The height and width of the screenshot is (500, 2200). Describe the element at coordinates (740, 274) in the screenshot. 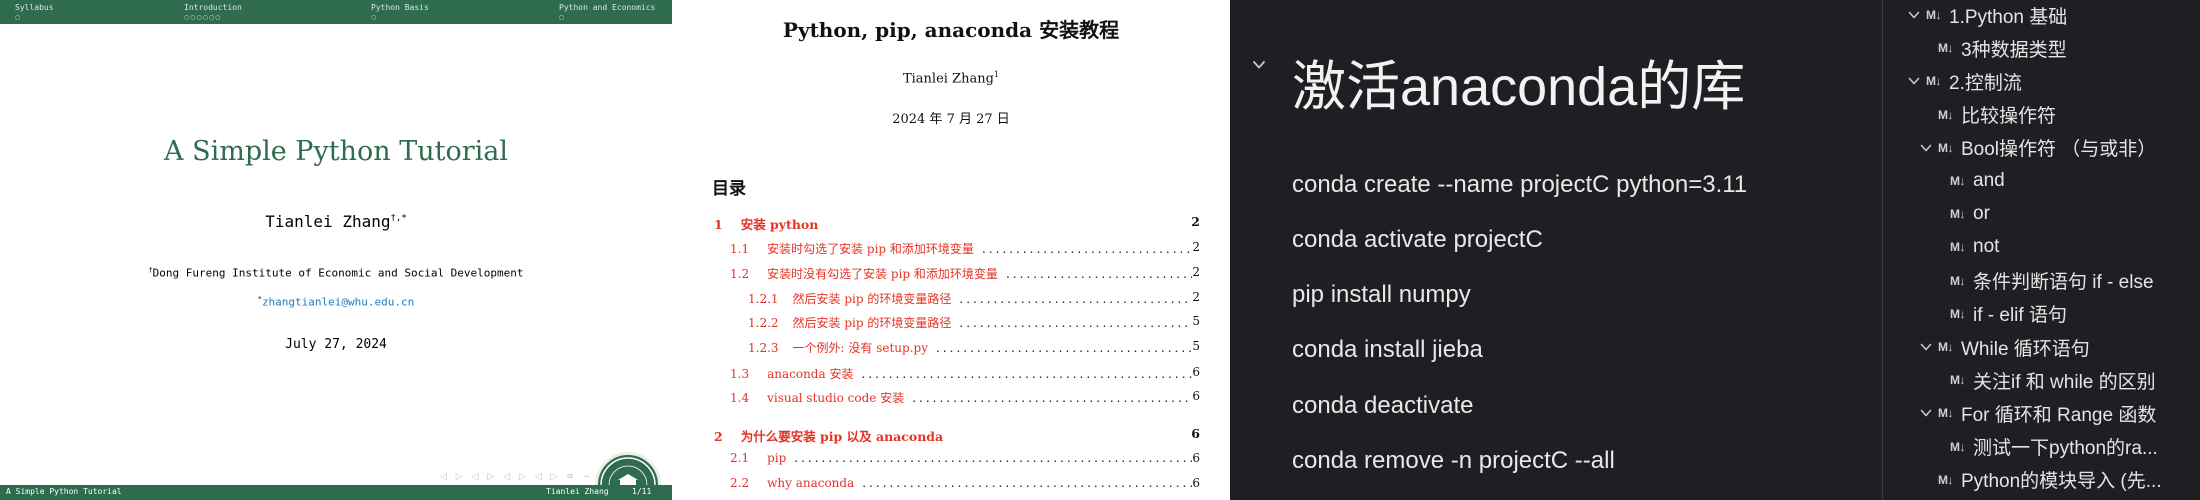

I see `toc-entry-number: 1.2` at that location.